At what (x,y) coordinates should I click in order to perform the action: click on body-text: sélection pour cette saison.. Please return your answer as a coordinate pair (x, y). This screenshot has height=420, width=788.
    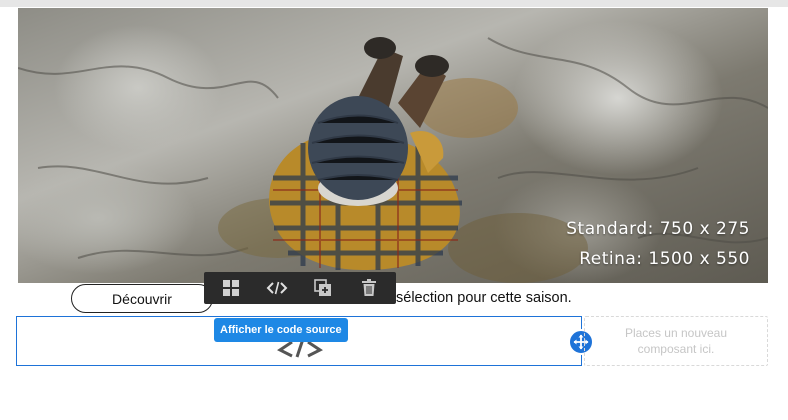
    Looking at the image, I should click on (484, 298).